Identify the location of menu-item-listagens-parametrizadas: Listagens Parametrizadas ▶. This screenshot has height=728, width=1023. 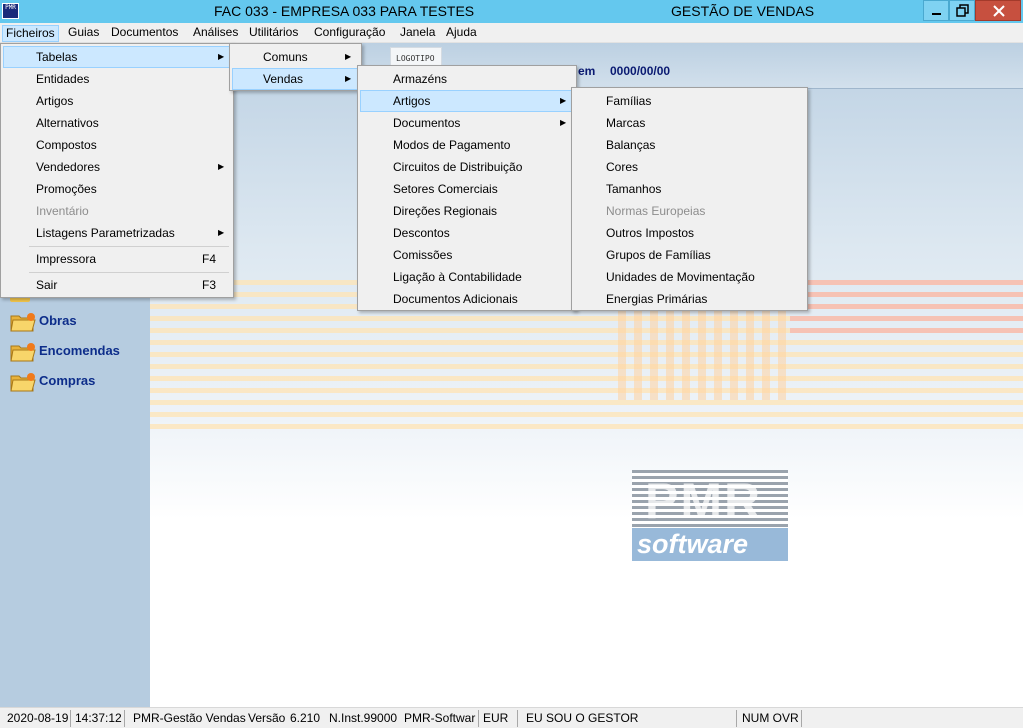
(117, 233).